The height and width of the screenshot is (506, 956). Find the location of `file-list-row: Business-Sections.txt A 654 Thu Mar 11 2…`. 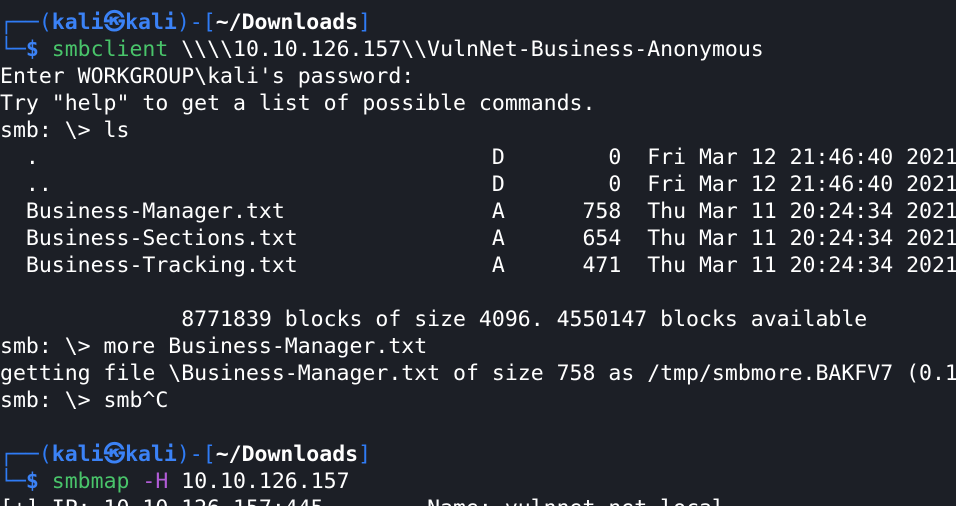

file-list-row: Business-Sections.txt A 654 Thu Mar 11 2… is located at coordinates (478, 238).